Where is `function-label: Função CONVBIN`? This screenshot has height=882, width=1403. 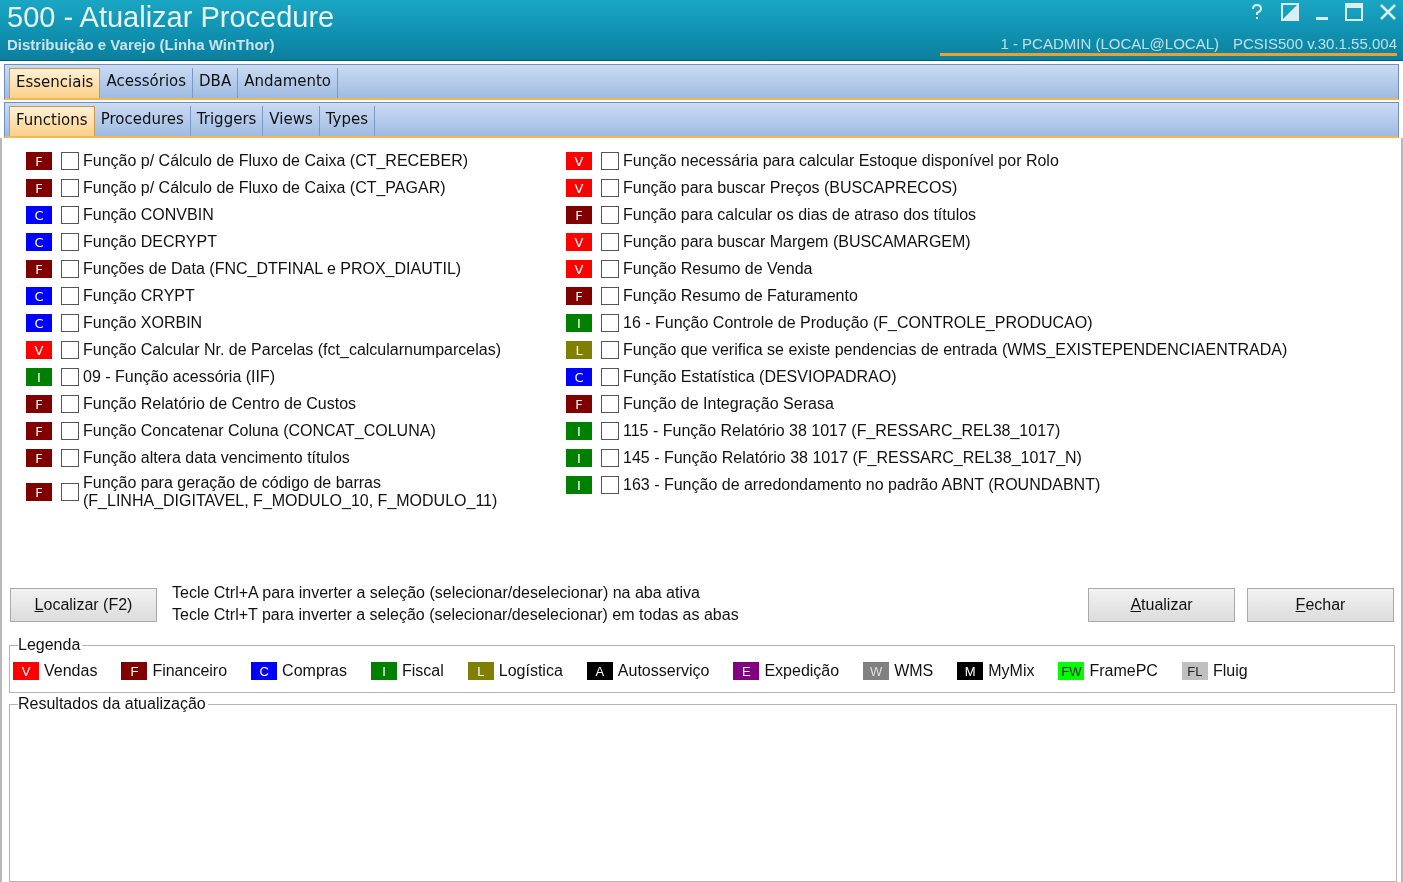
function-label: Função CONVBIN is located at coordinates (148, 215).